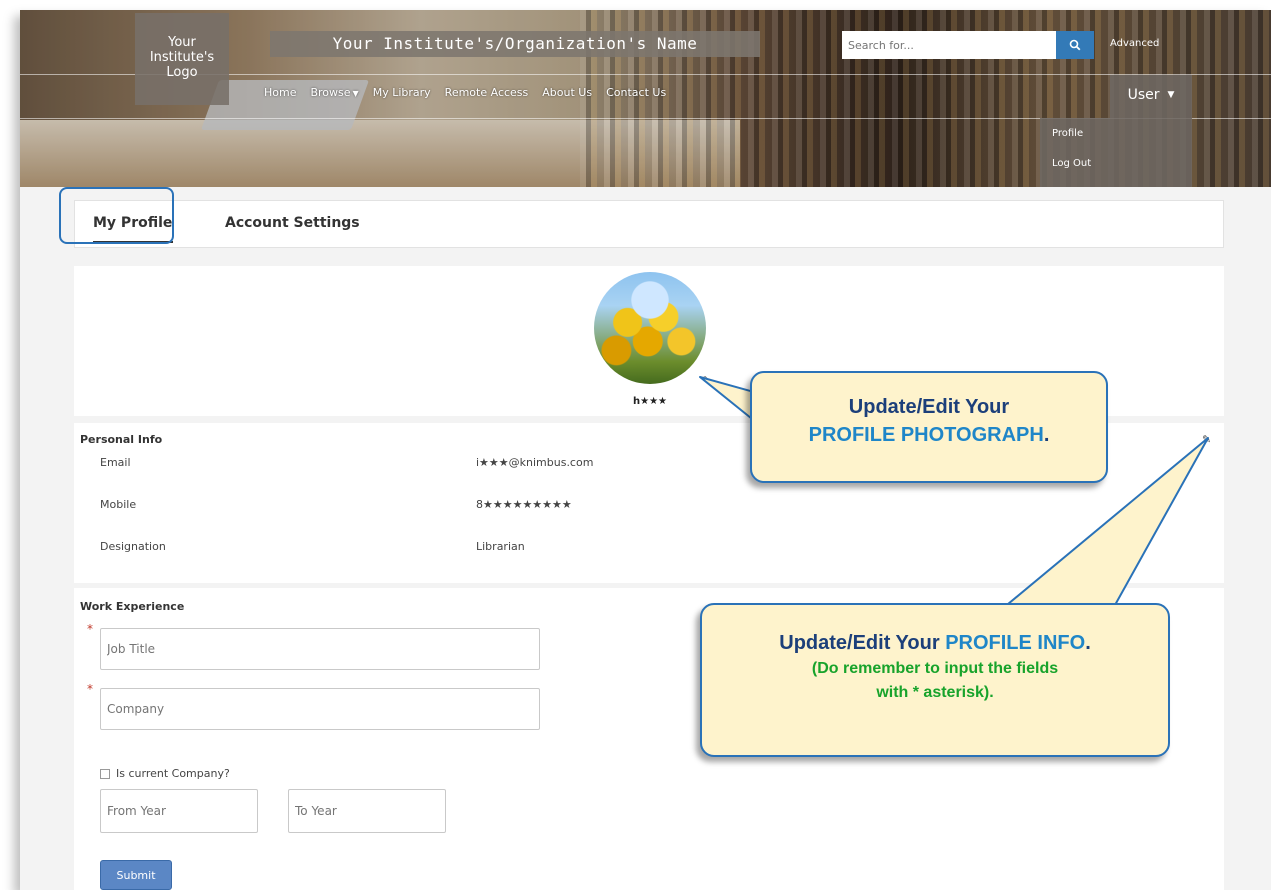 The height and width of the screenshot is (890, 1271). I want to click on nav-browse: Browse ▼, so click(334, 92).